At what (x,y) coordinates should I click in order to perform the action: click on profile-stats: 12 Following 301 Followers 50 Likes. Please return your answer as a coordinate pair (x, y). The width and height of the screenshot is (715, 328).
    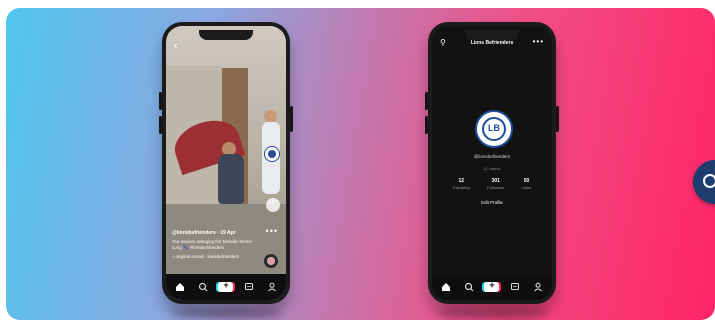
    Looking at the image, I should click on (492, 184).